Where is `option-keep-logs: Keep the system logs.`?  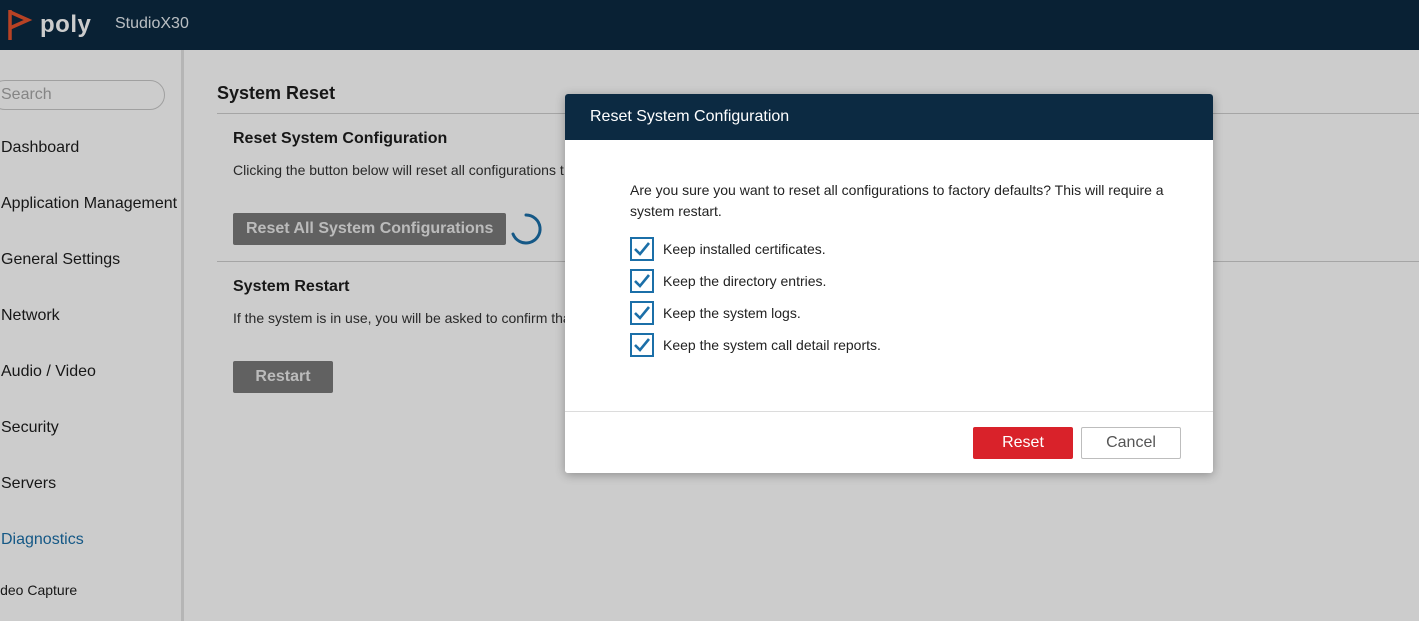 option-keep-logs: Keep the system logs. is located at coordinates (715, 313).